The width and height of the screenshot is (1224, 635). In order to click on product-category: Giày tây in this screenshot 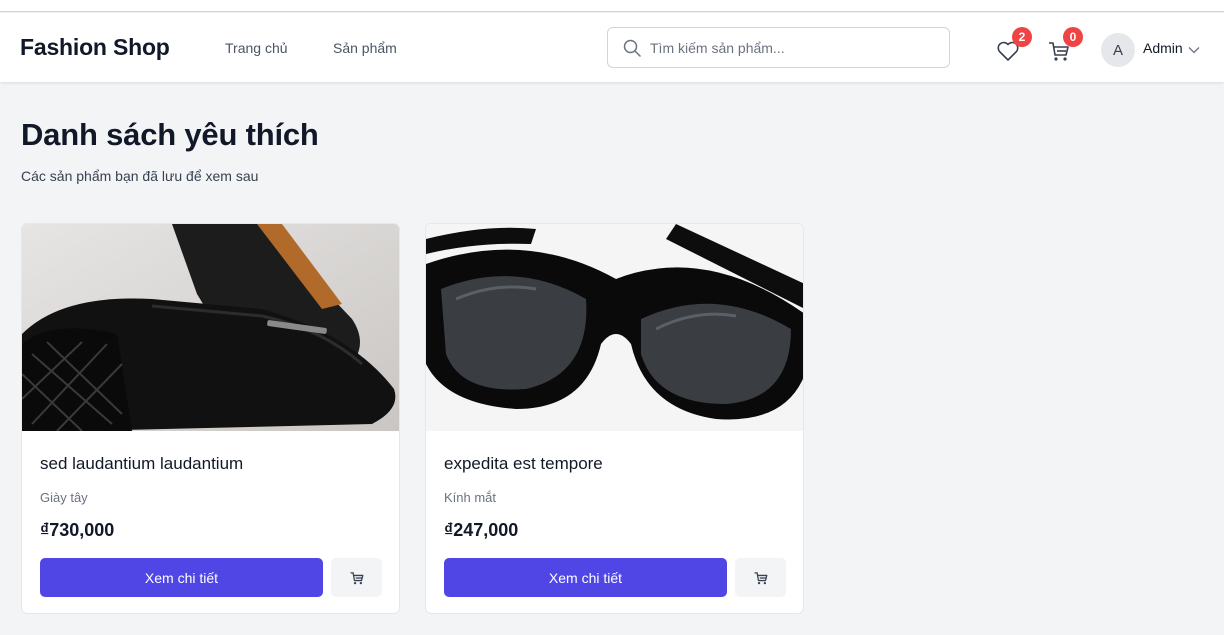, I will do `click(64, 497)`.